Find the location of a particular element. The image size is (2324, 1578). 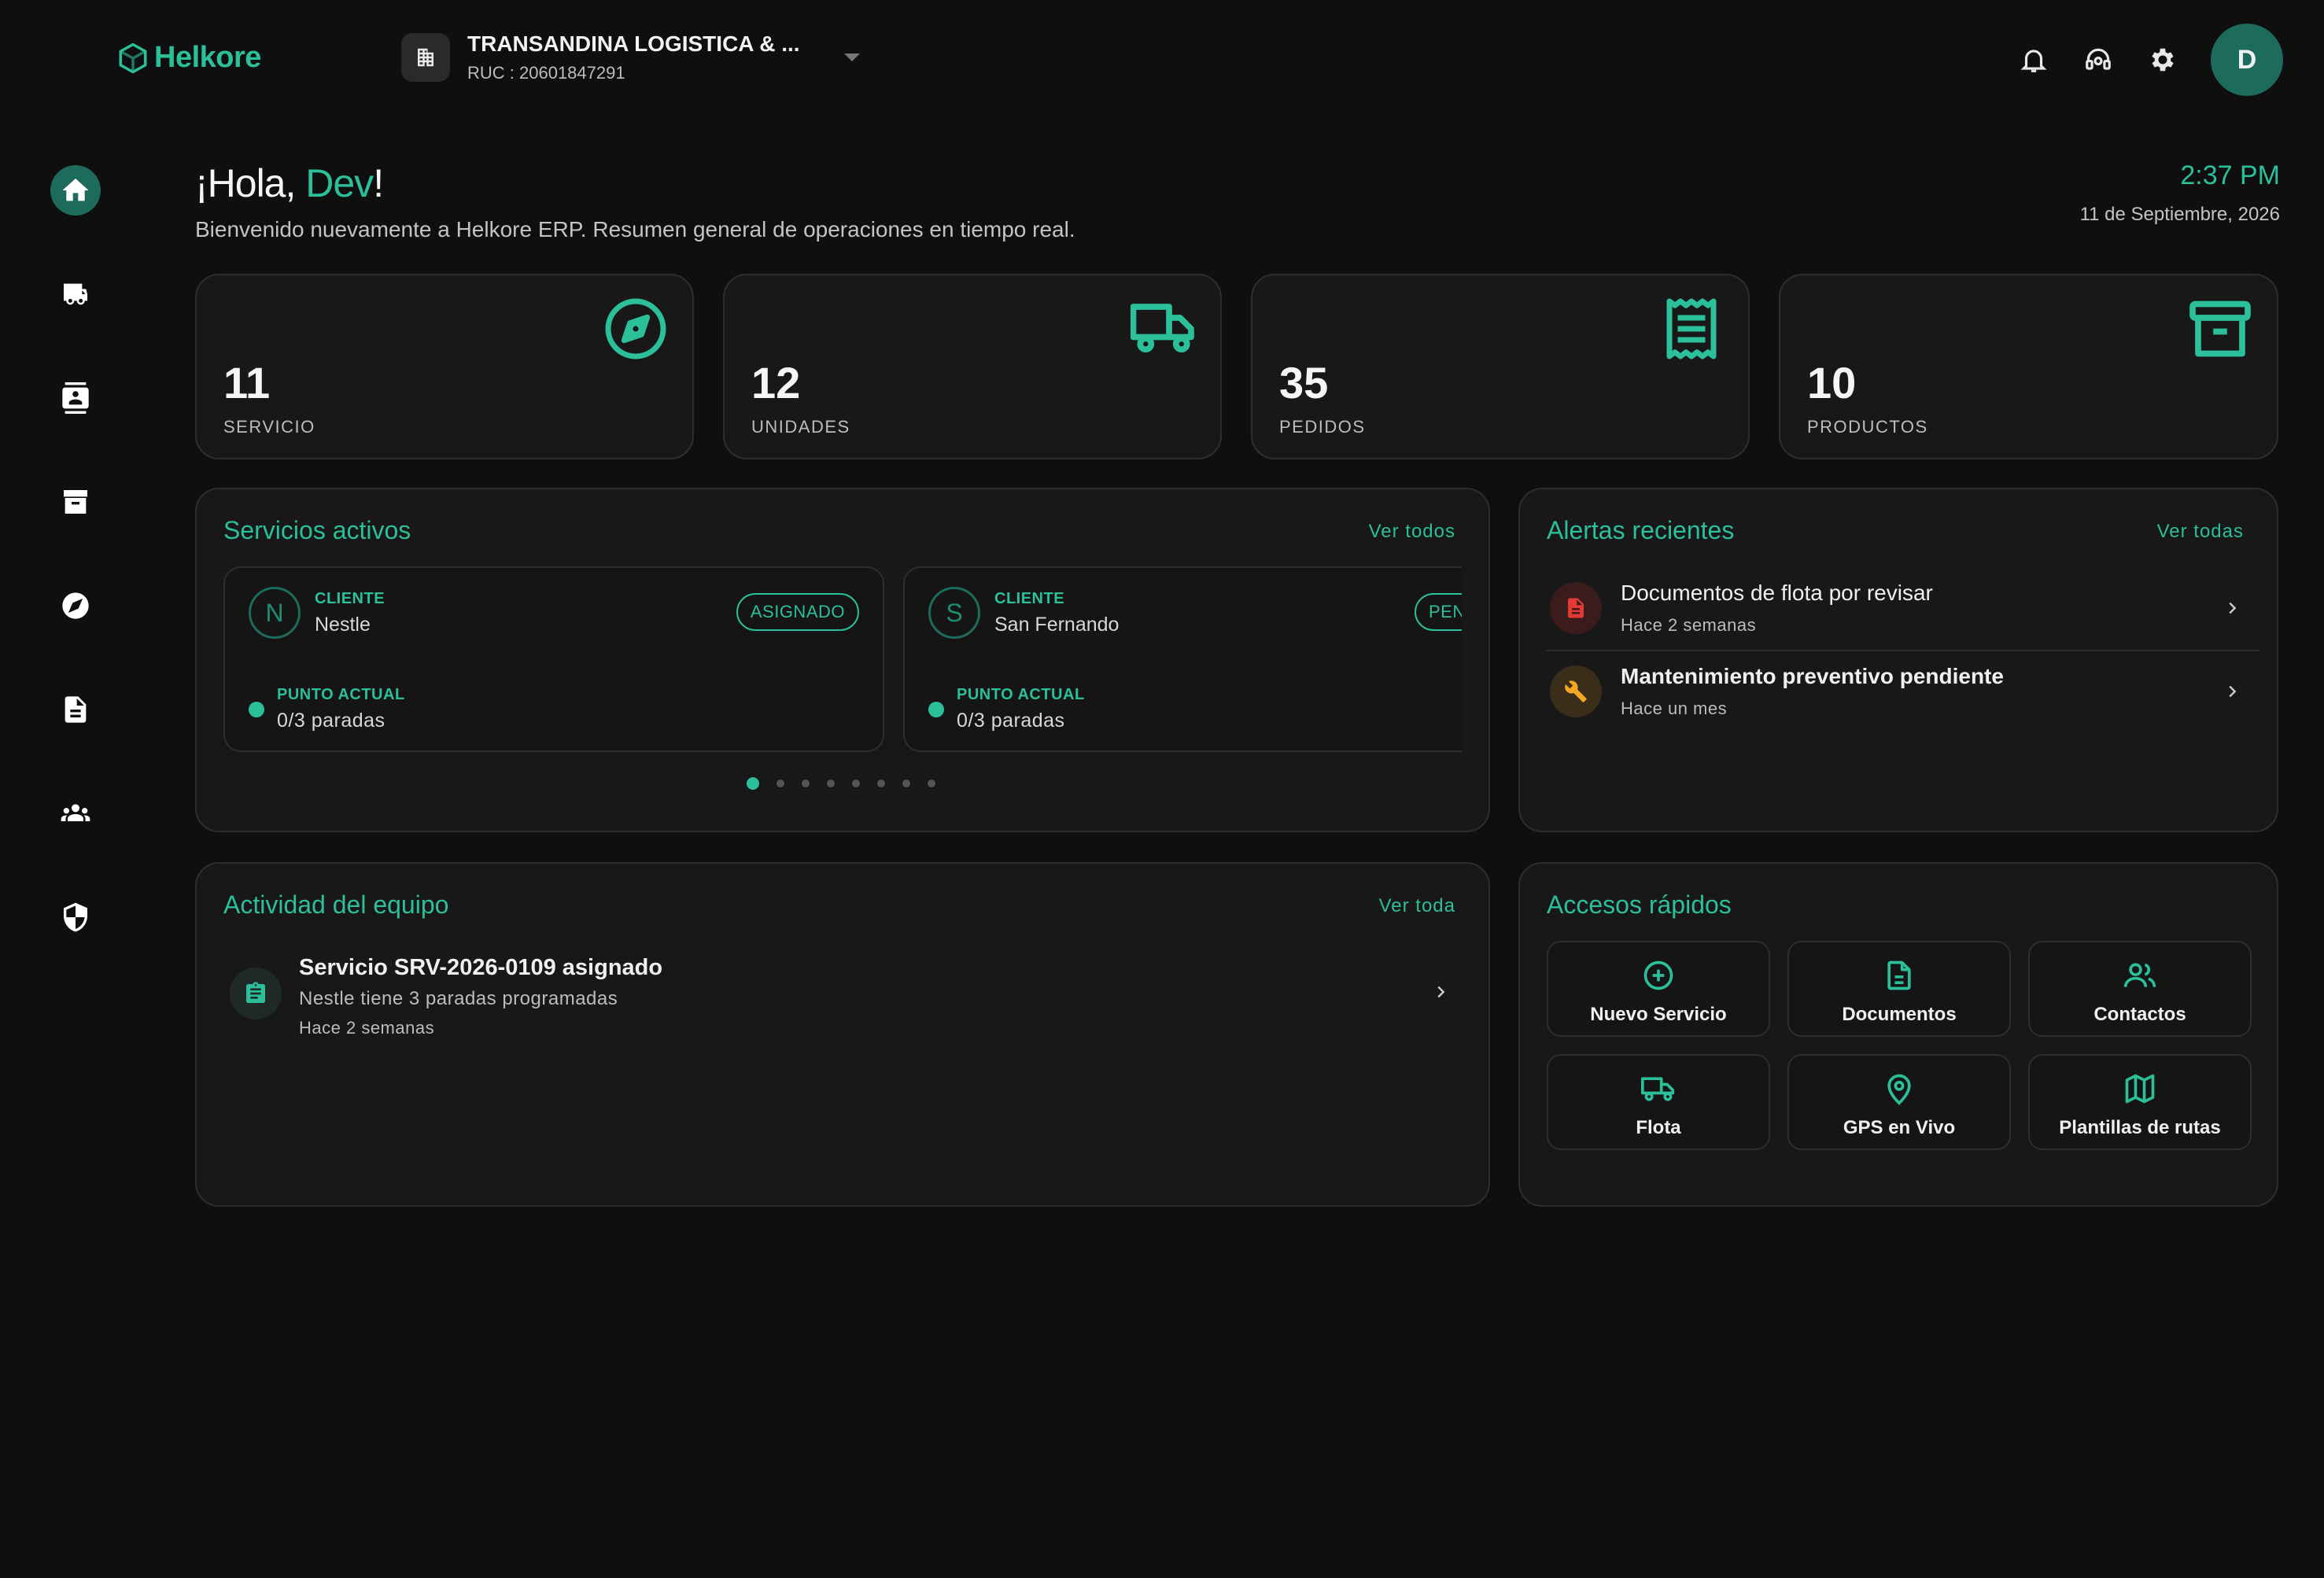

clock-date: 11 de Septiembre, 2026 is located at coordinates (2180, 215).